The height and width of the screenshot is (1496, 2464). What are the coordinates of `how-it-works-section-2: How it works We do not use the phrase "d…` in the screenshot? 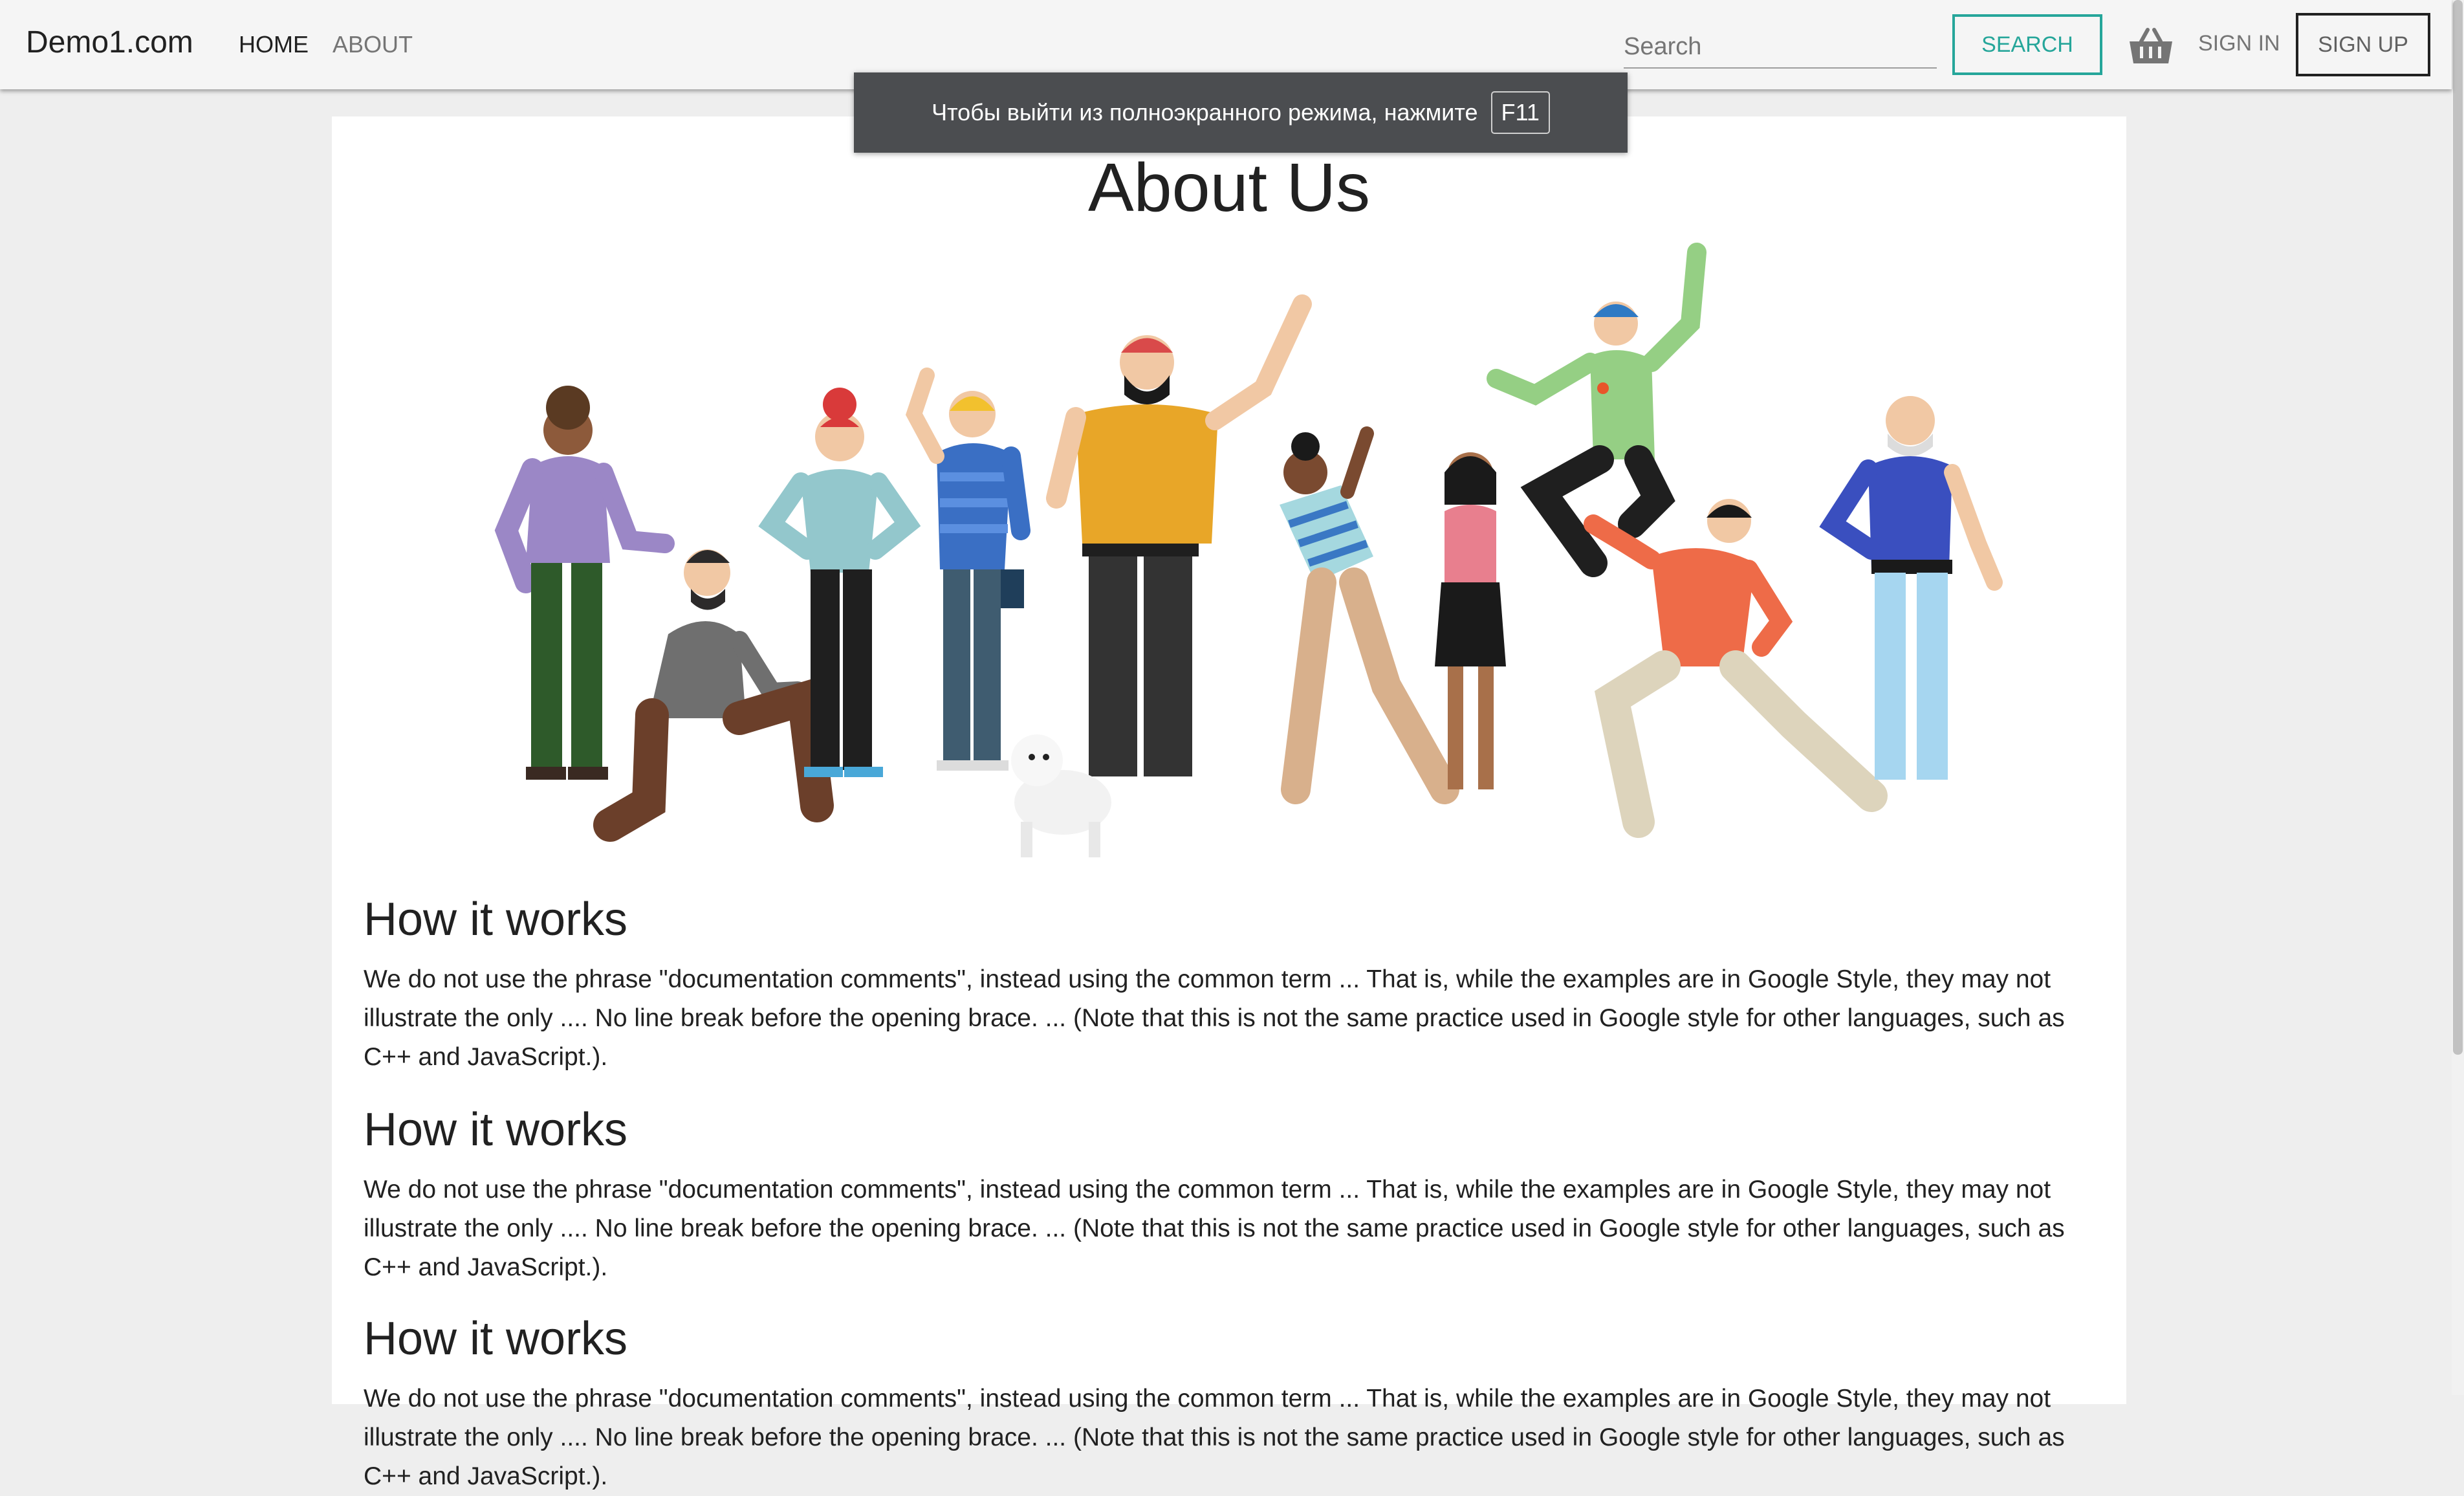 It's located at (1237, 1195).